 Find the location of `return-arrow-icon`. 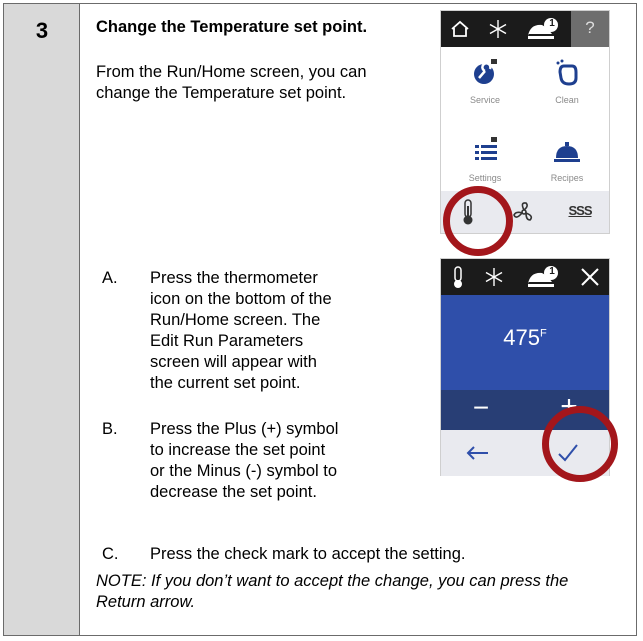

return-arrow-icon is located at coordinates (478, 453).